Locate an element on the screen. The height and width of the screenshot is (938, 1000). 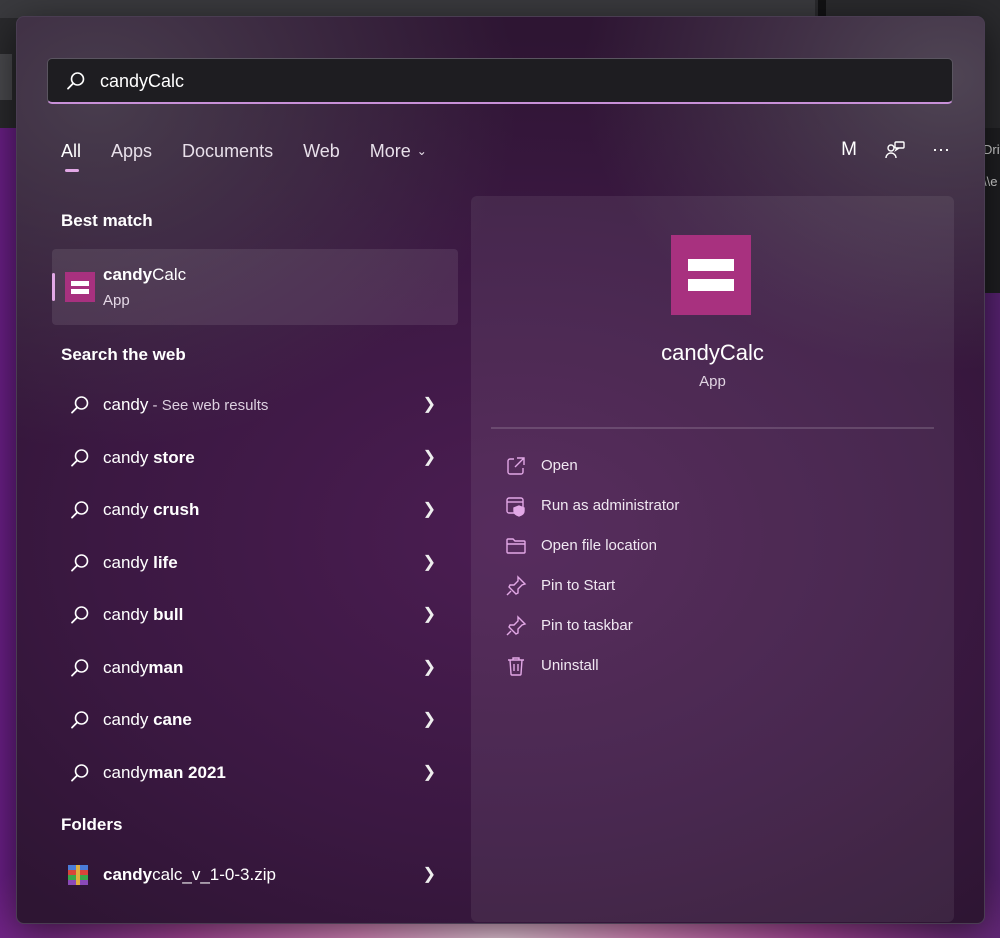
action-pin-to-taskbar-label: Pin to taskbar is located at coordinates (587, 625).